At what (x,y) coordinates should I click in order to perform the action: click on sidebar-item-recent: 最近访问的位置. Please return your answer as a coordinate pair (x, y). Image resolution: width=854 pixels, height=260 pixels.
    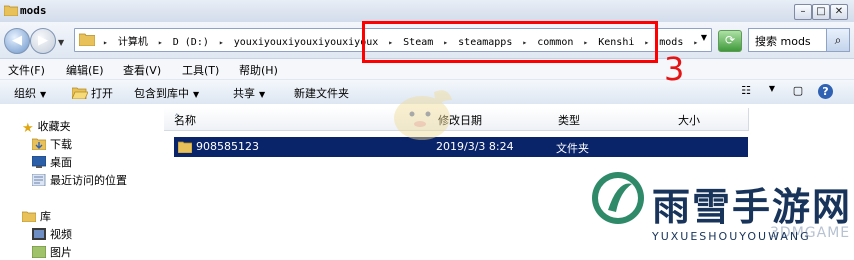
    Looking at the image, I should click on (79, 180).